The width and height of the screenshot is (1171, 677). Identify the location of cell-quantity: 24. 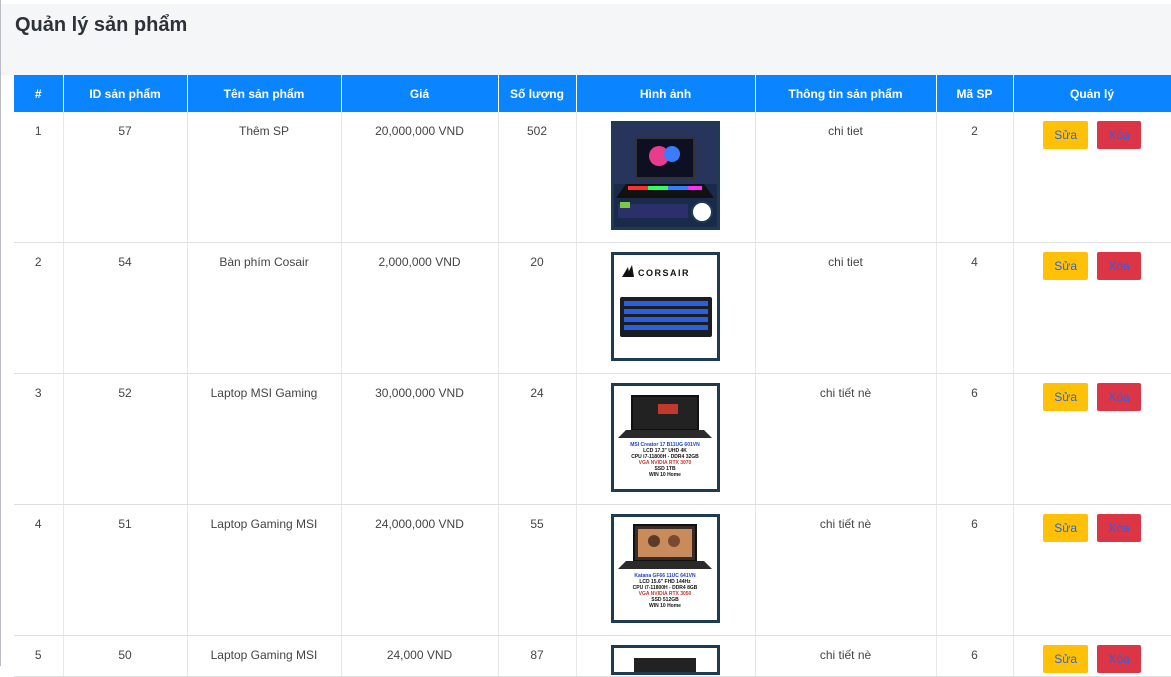
(537, 439).